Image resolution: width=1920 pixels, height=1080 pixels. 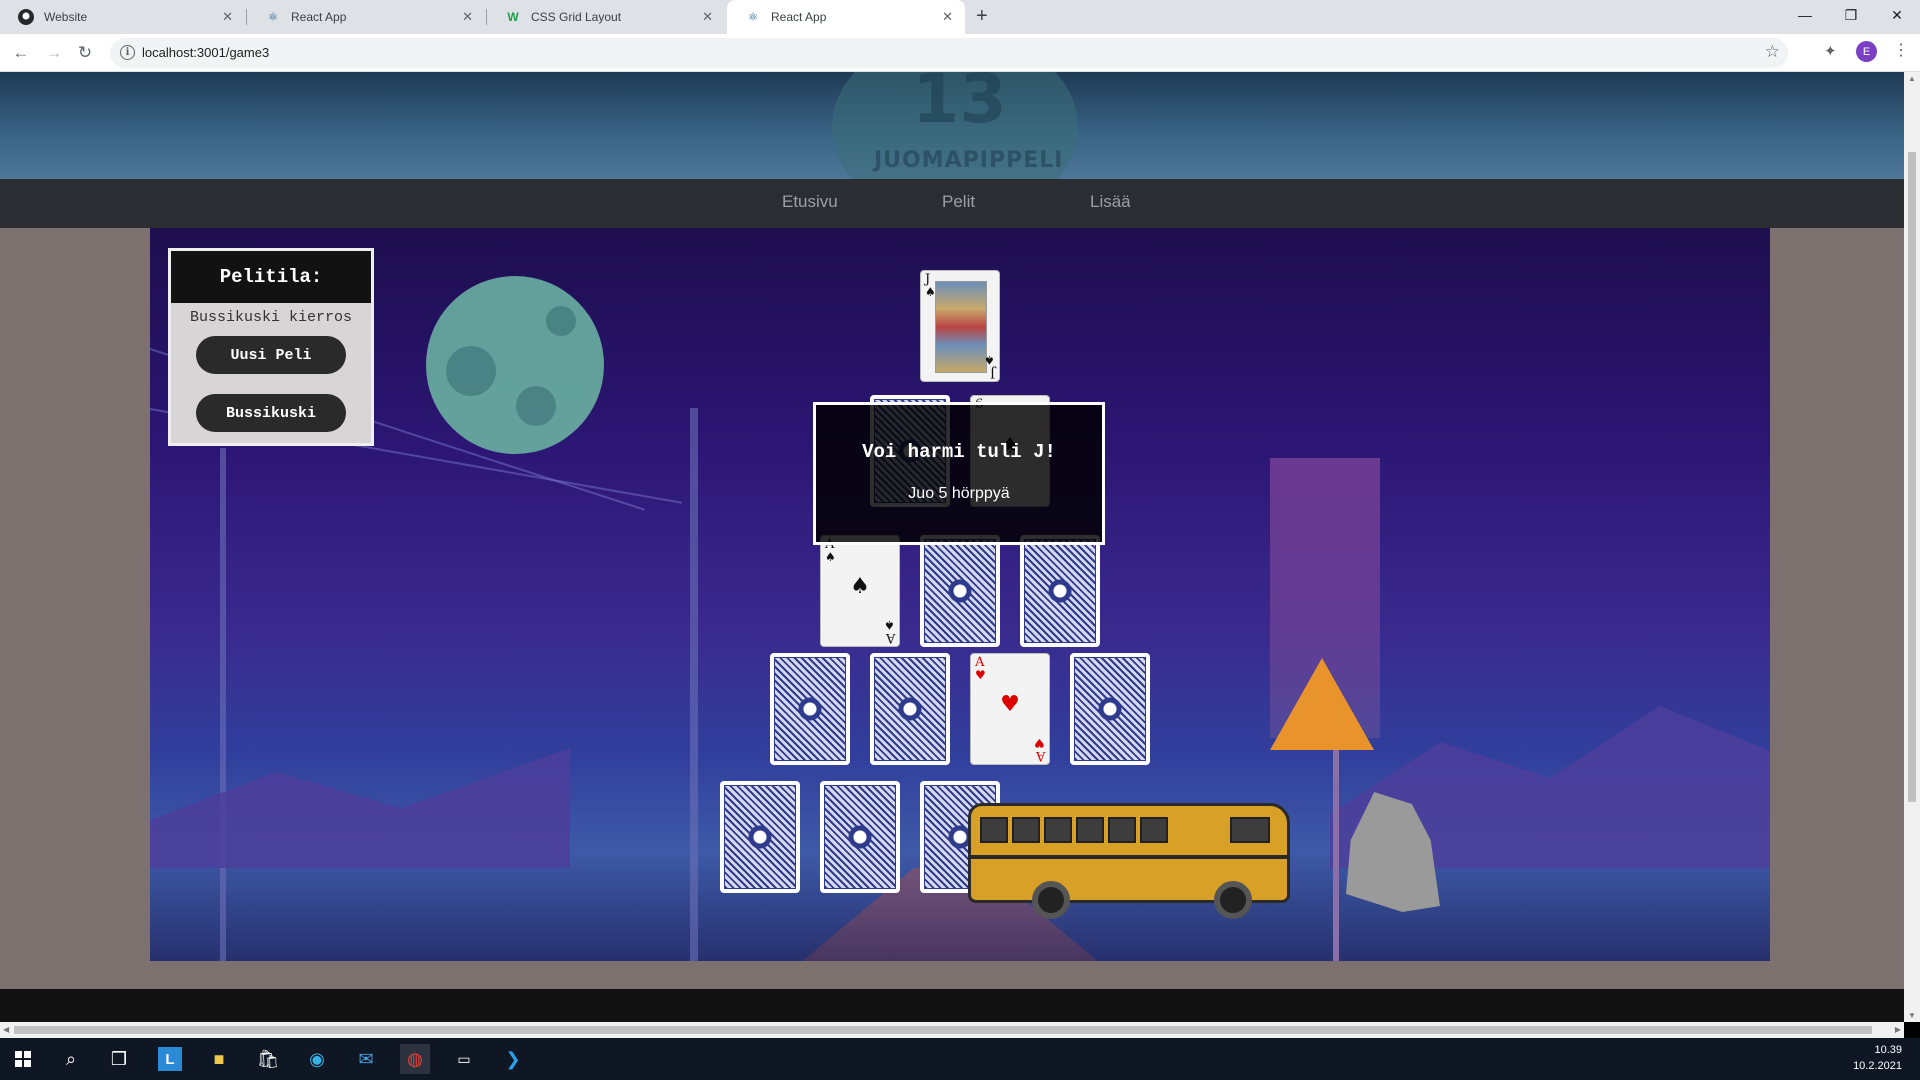 What do you see at coordinates (959, 452) in the screenshot?
I see `modal-title: Voi harmi tuli J!` at bounding box center [959, 452].